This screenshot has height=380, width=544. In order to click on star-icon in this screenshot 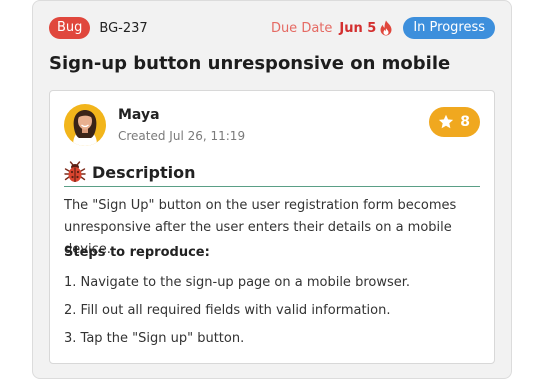, I will do `click(446, 122)`.